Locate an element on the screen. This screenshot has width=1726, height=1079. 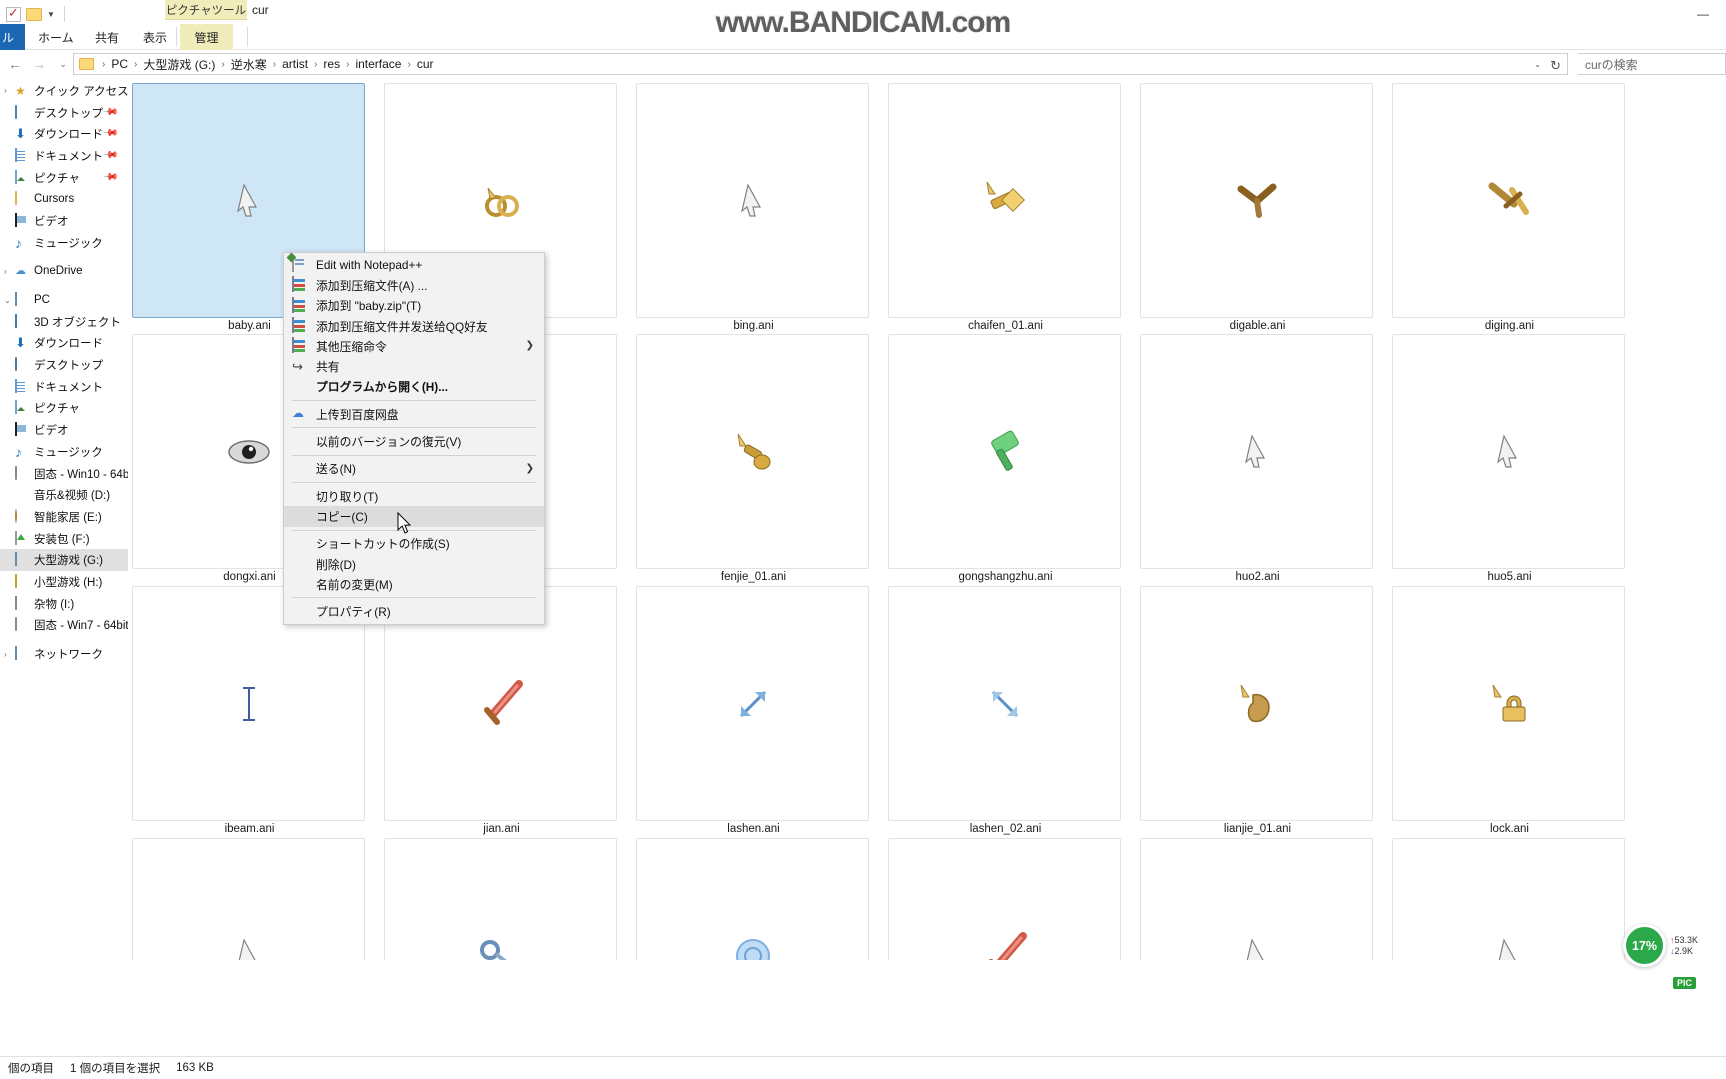
tab-manage: 管理 is located at coordinates (206, 37).